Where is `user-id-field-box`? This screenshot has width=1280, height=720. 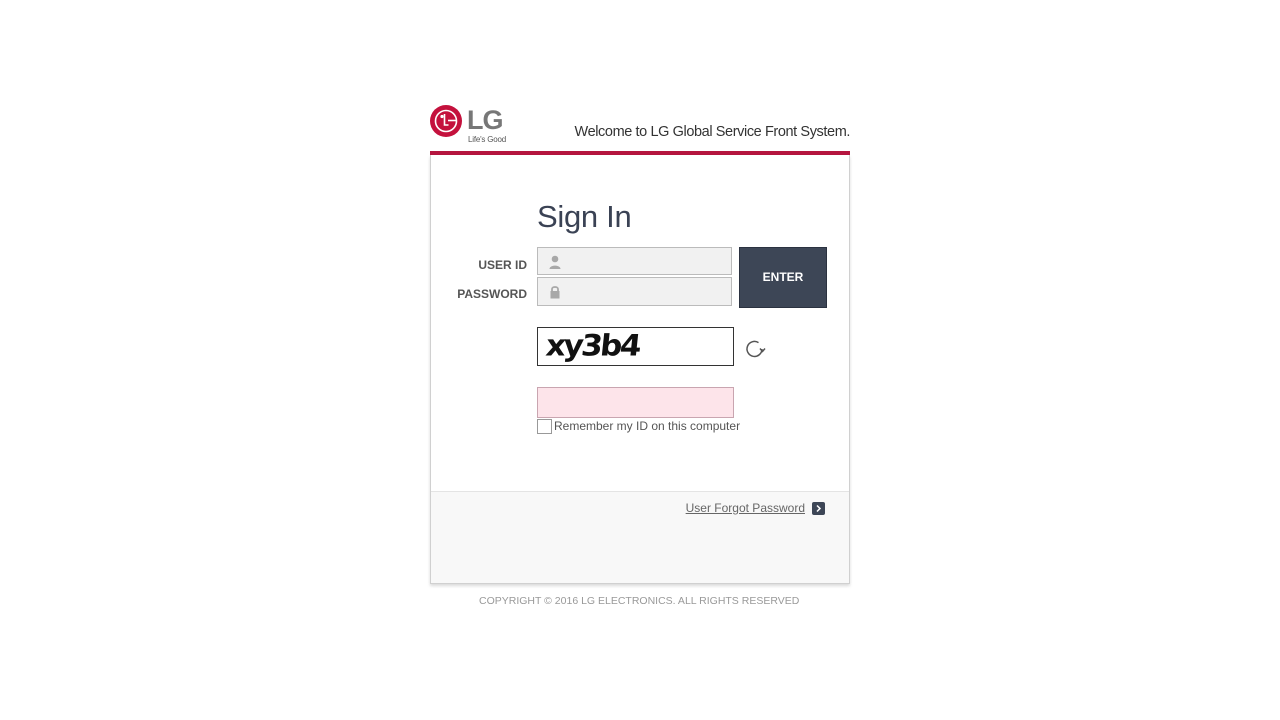
user-id-field-box is located at coordinates (634, 261).